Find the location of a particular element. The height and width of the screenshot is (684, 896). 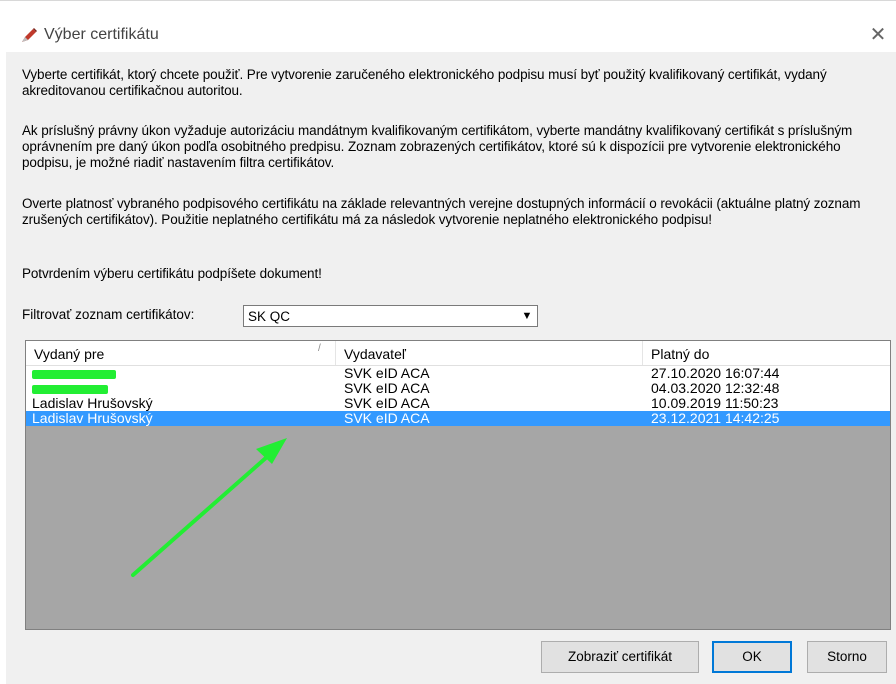

table-row: SVK eID ACA 27.10.2020 16:07:44 is located at coordinates (458, 373).